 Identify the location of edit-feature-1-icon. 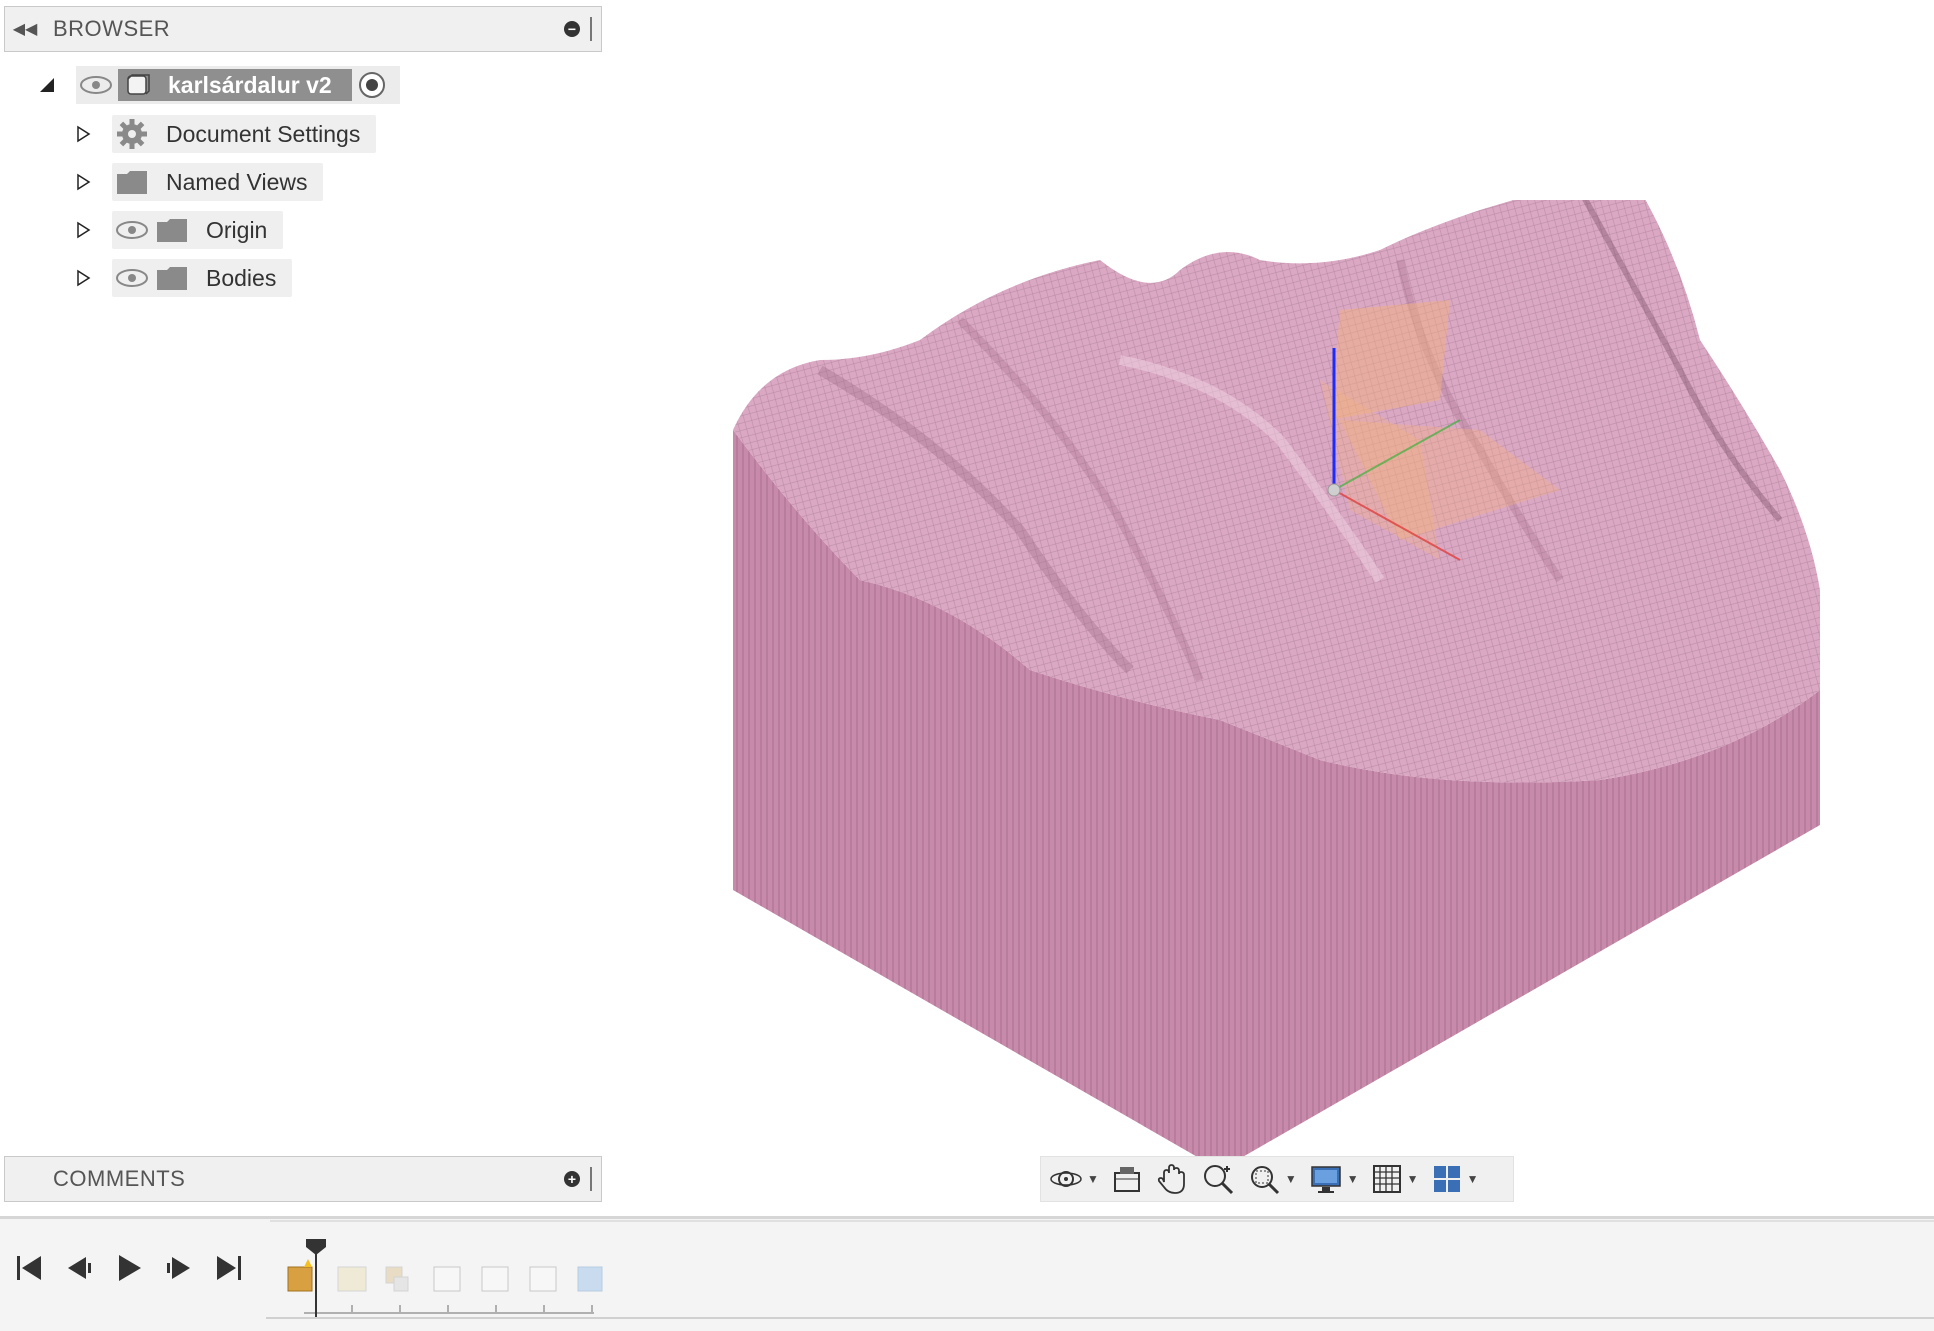
(447, 1279).